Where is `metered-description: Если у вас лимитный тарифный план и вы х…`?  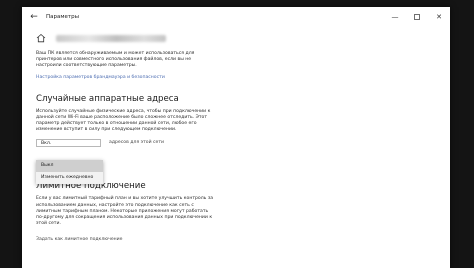 metered-description: Если у вас лимитный тарифный план и вы х… is located at coordinates (125, 211).